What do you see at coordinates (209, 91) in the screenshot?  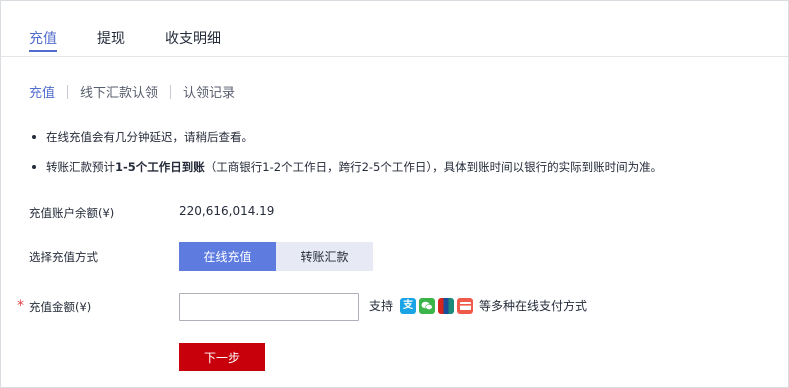 I see `subnav-claim-records: 认领记录` at bounding box center [209, 91].